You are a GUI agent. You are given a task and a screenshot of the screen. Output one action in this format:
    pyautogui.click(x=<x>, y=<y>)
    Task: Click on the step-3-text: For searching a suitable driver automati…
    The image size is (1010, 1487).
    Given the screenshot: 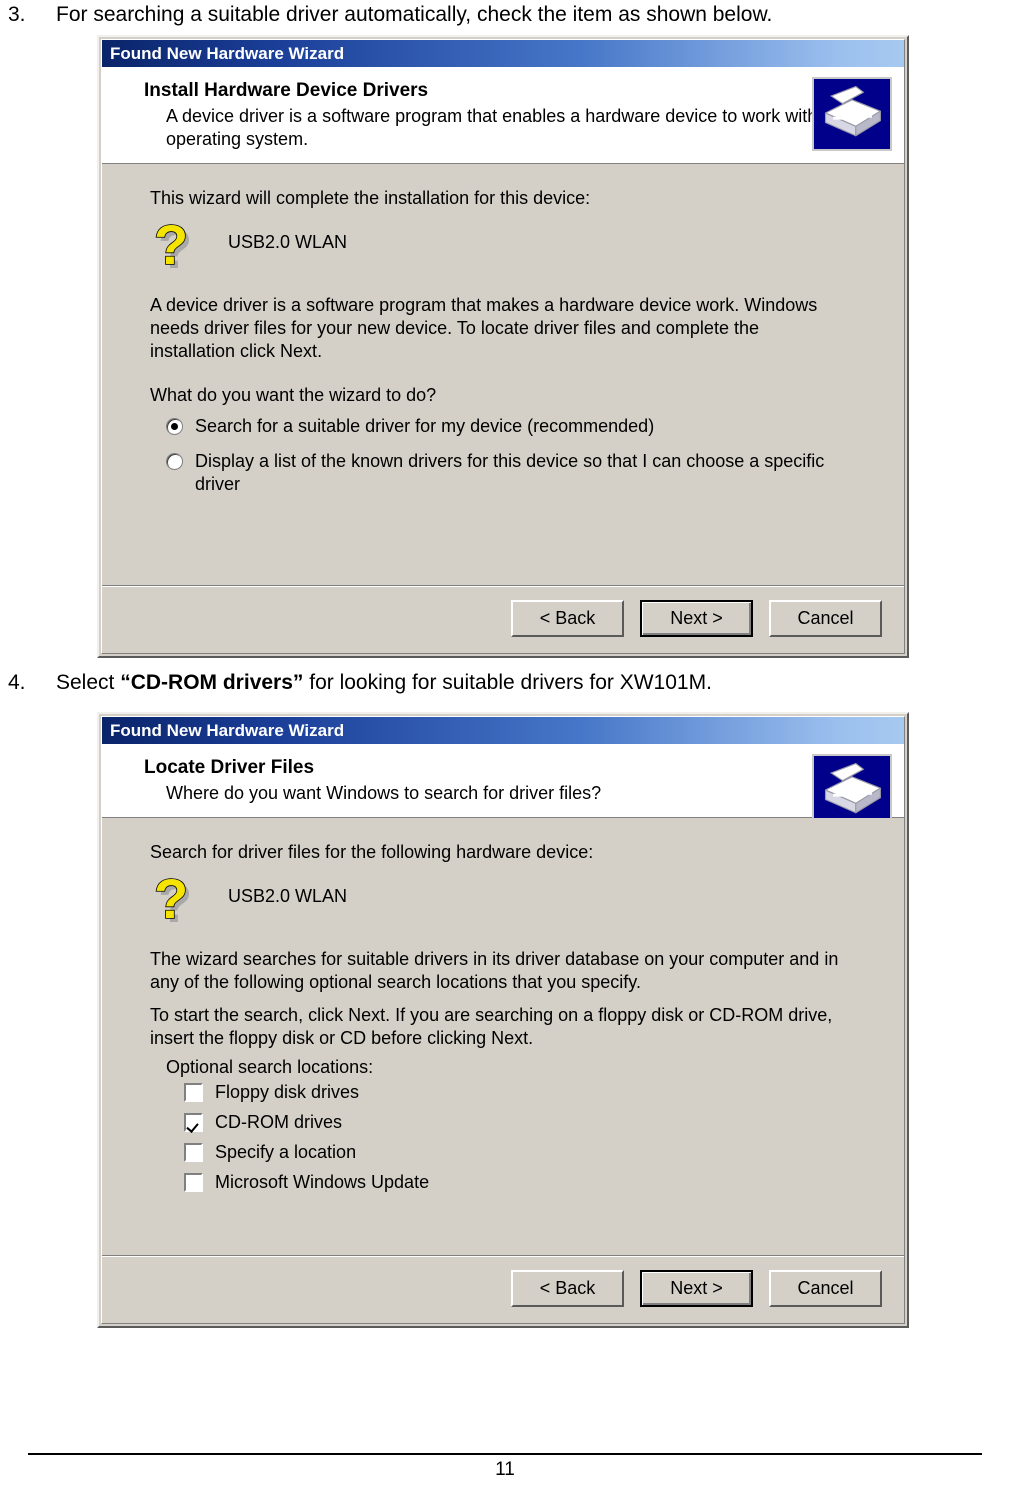 What is the action you would take?
    pyautogui.click(x=414, y=14)
    